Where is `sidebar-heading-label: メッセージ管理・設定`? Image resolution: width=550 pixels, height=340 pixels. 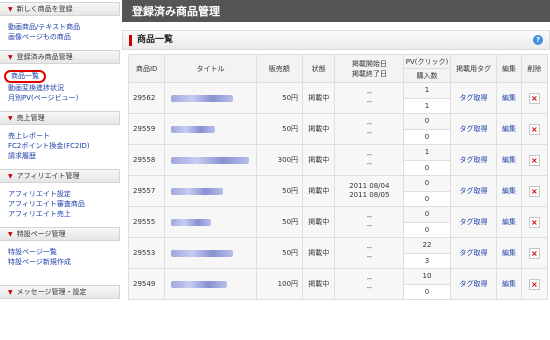
sidebar-heading-label: メッセージ管理・設定 is located at coordinates (51, 292).